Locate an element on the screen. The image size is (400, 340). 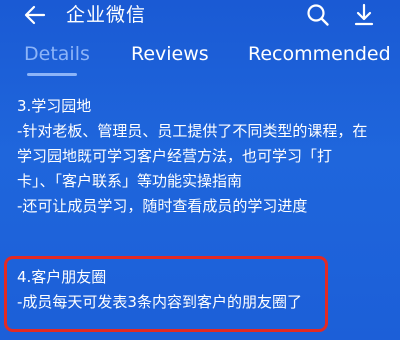
section-3-heading: 3.学习园地 is located at coordinates (54, 106).